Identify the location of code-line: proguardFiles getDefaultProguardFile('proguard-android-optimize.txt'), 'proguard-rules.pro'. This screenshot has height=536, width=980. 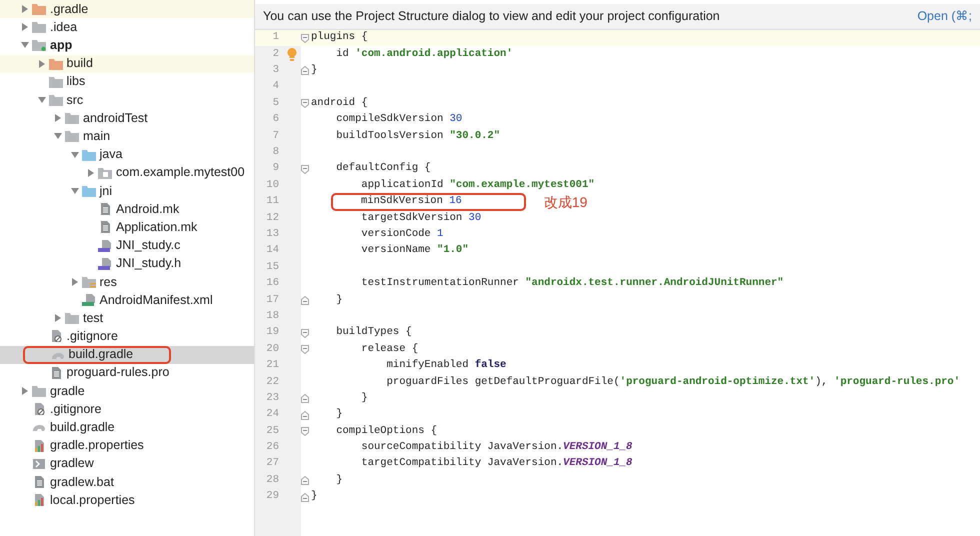
(673, 382).